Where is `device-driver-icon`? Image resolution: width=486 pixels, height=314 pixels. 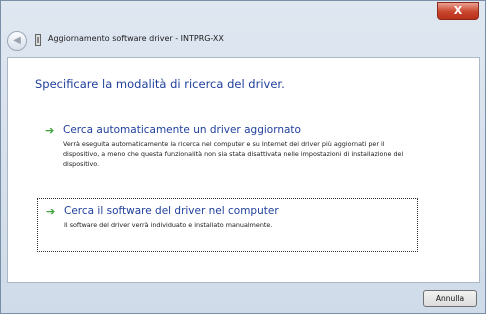 device-driver-icon is located at coordinates (38, 40).